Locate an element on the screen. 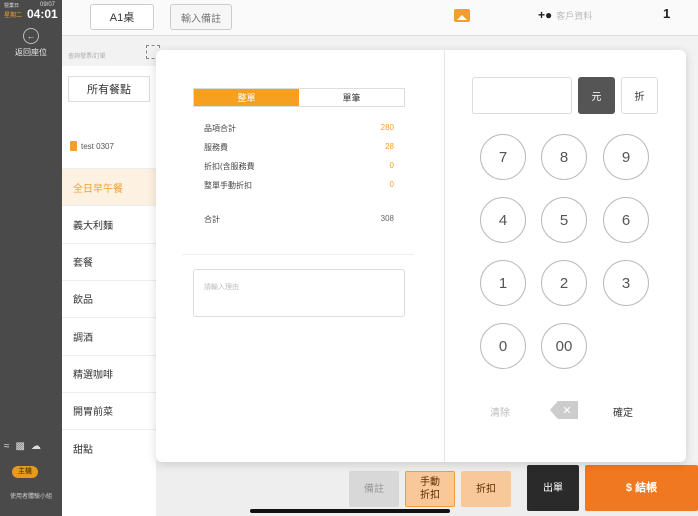  dialog-divider is located at coordinates (444, 256).